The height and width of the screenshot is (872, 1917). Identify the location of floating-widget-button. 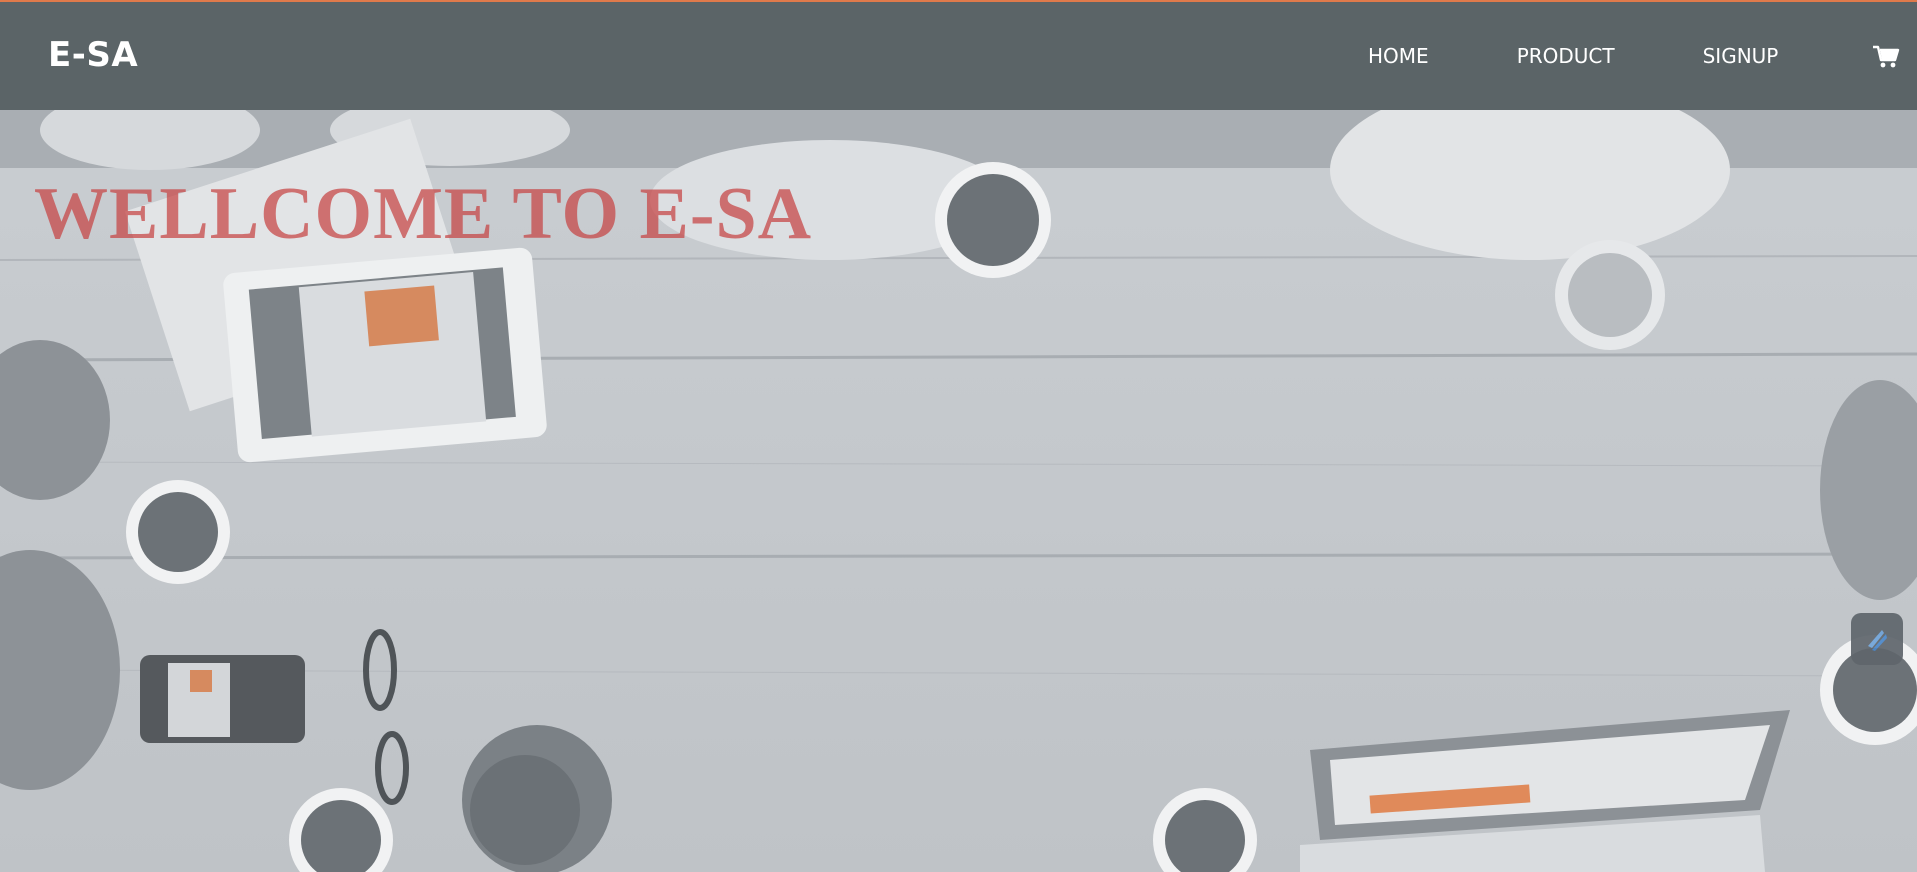
(1877, 639).